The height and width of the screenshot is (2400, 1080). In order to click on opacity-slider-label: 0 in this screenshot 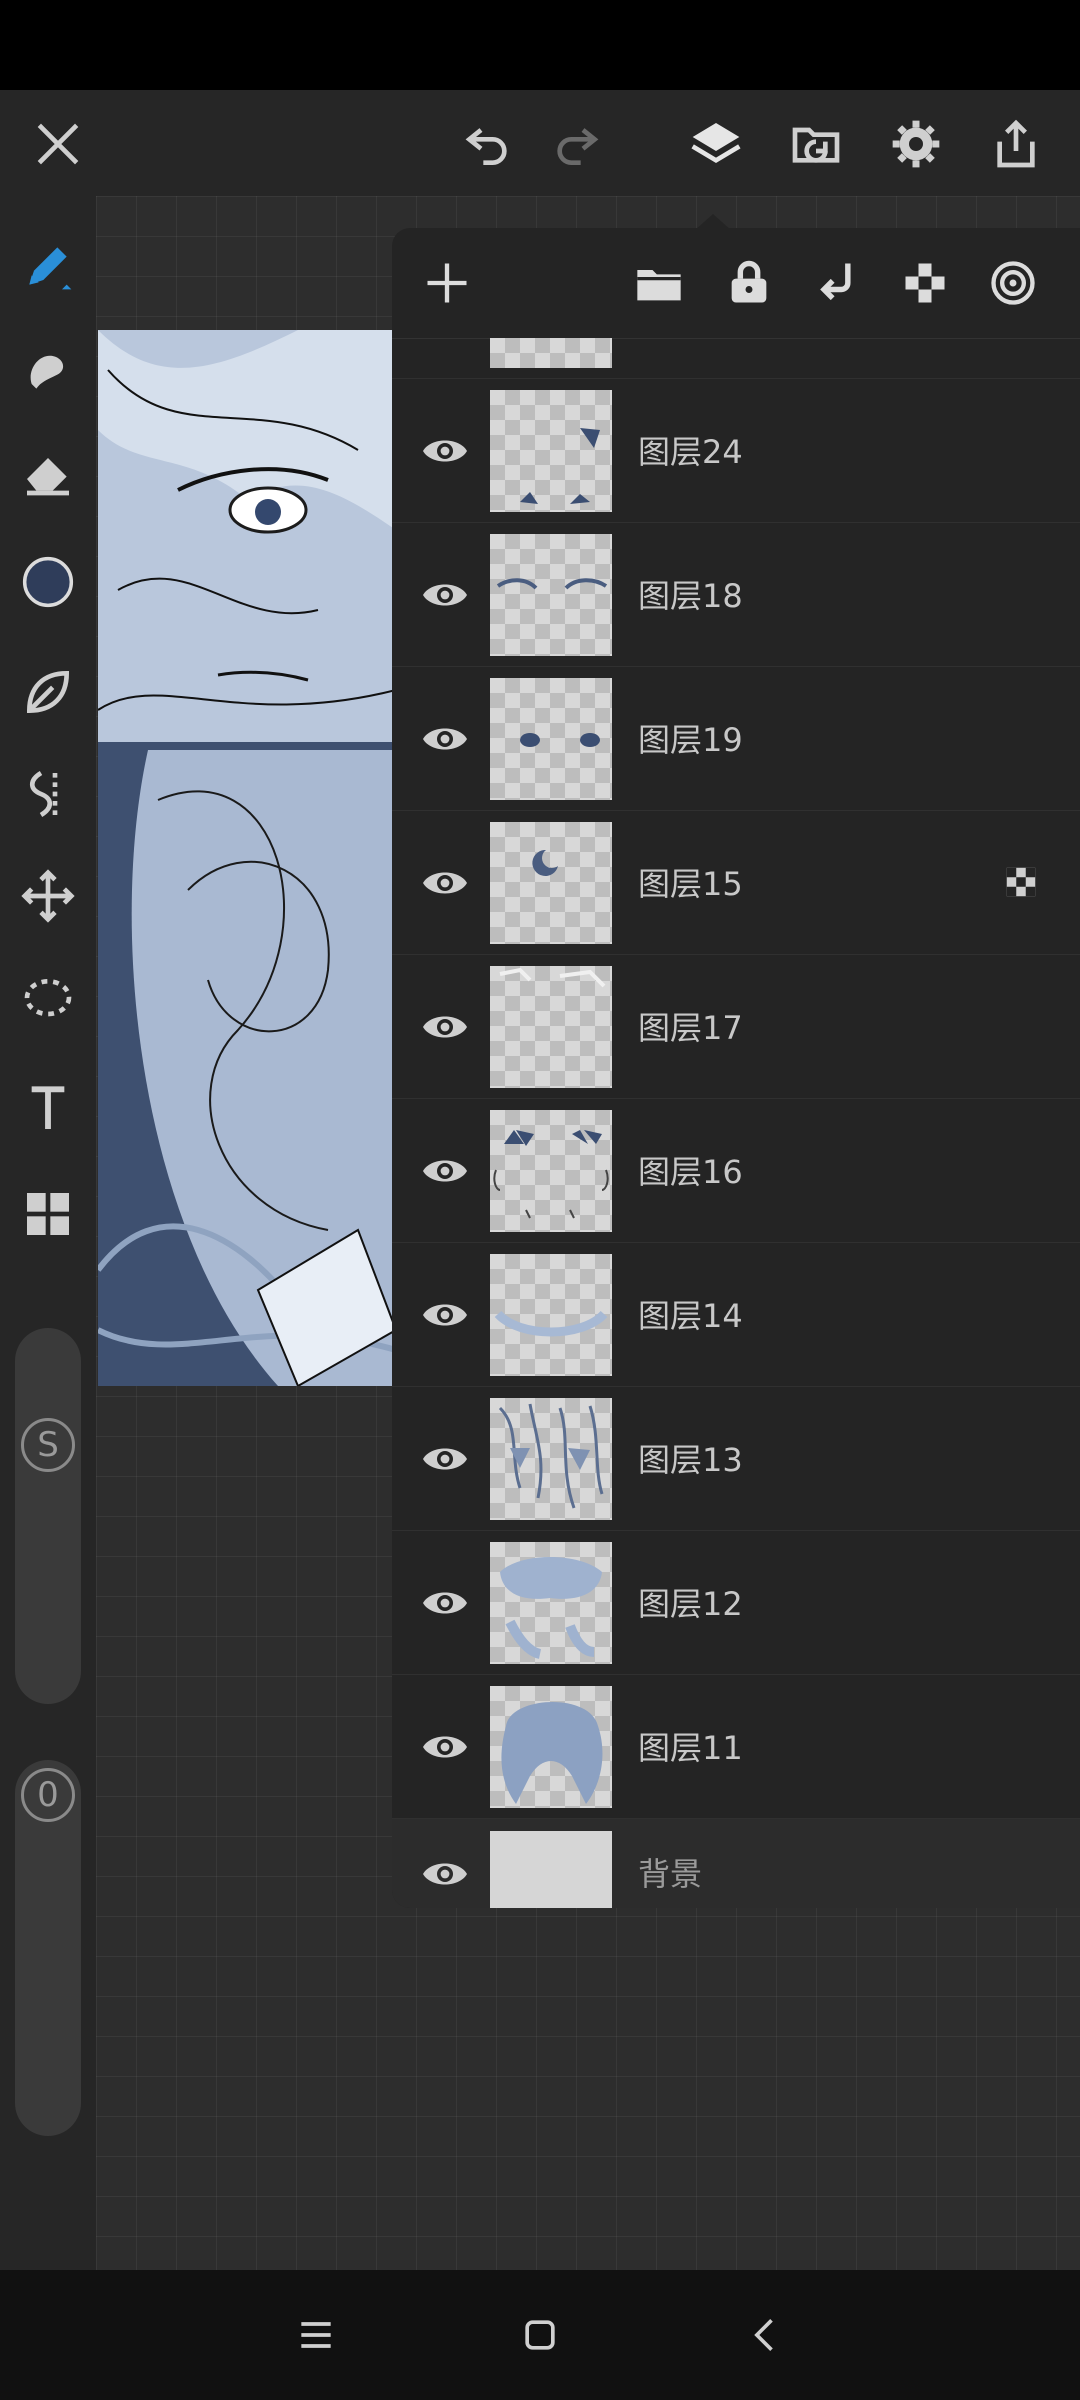, I will do `click(48, 1795)`.